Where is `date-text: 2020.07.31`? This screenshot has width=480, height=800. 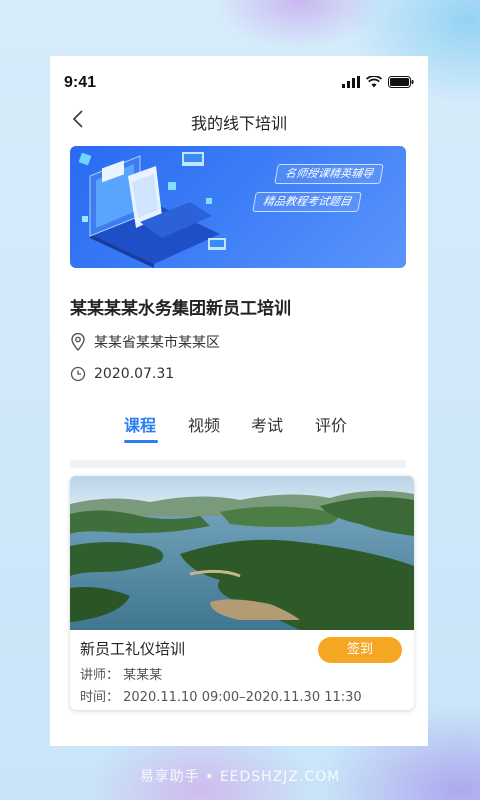
date-text: 2020.07.31 is located at coordinates (134, 374).